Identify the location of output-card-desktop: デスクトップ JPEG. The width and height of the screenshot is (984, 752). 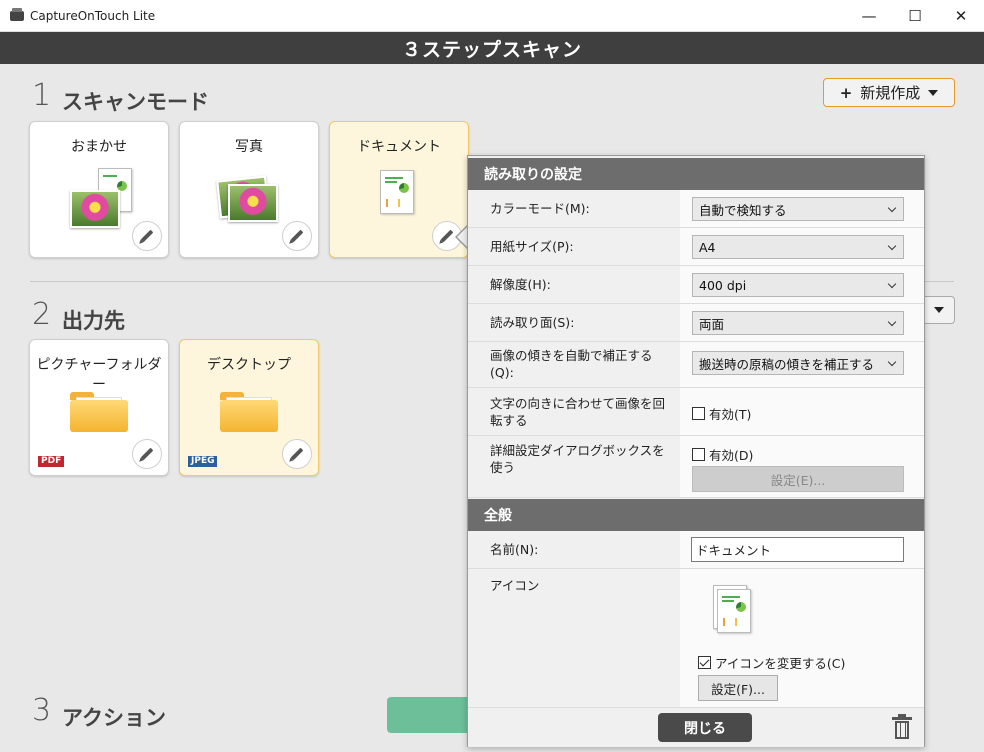
(249, 407).